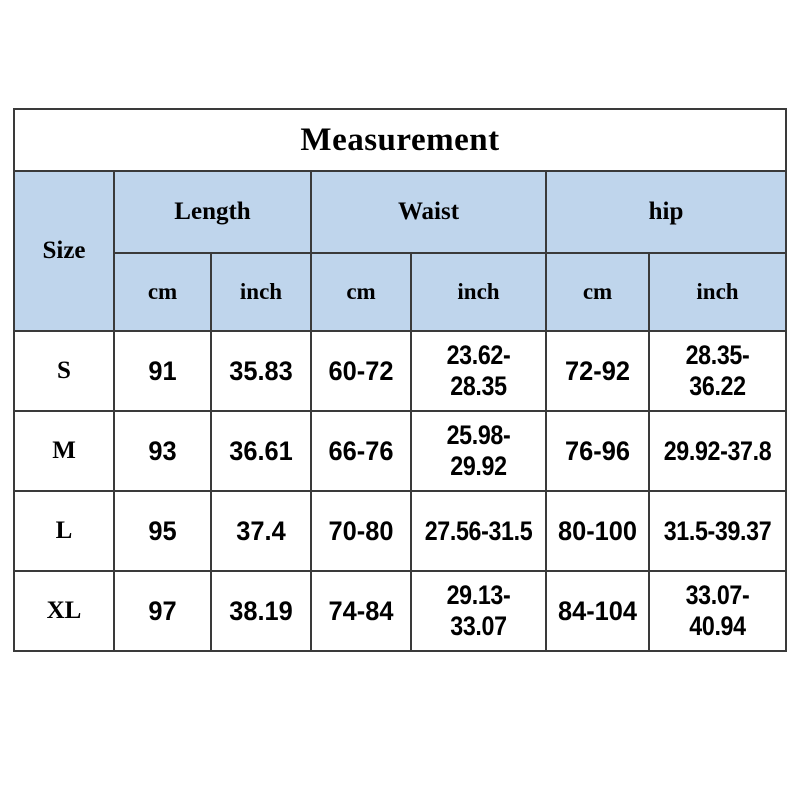  I want to click on cell-hip-inch: 33.07-40.94, so click(717, 611).